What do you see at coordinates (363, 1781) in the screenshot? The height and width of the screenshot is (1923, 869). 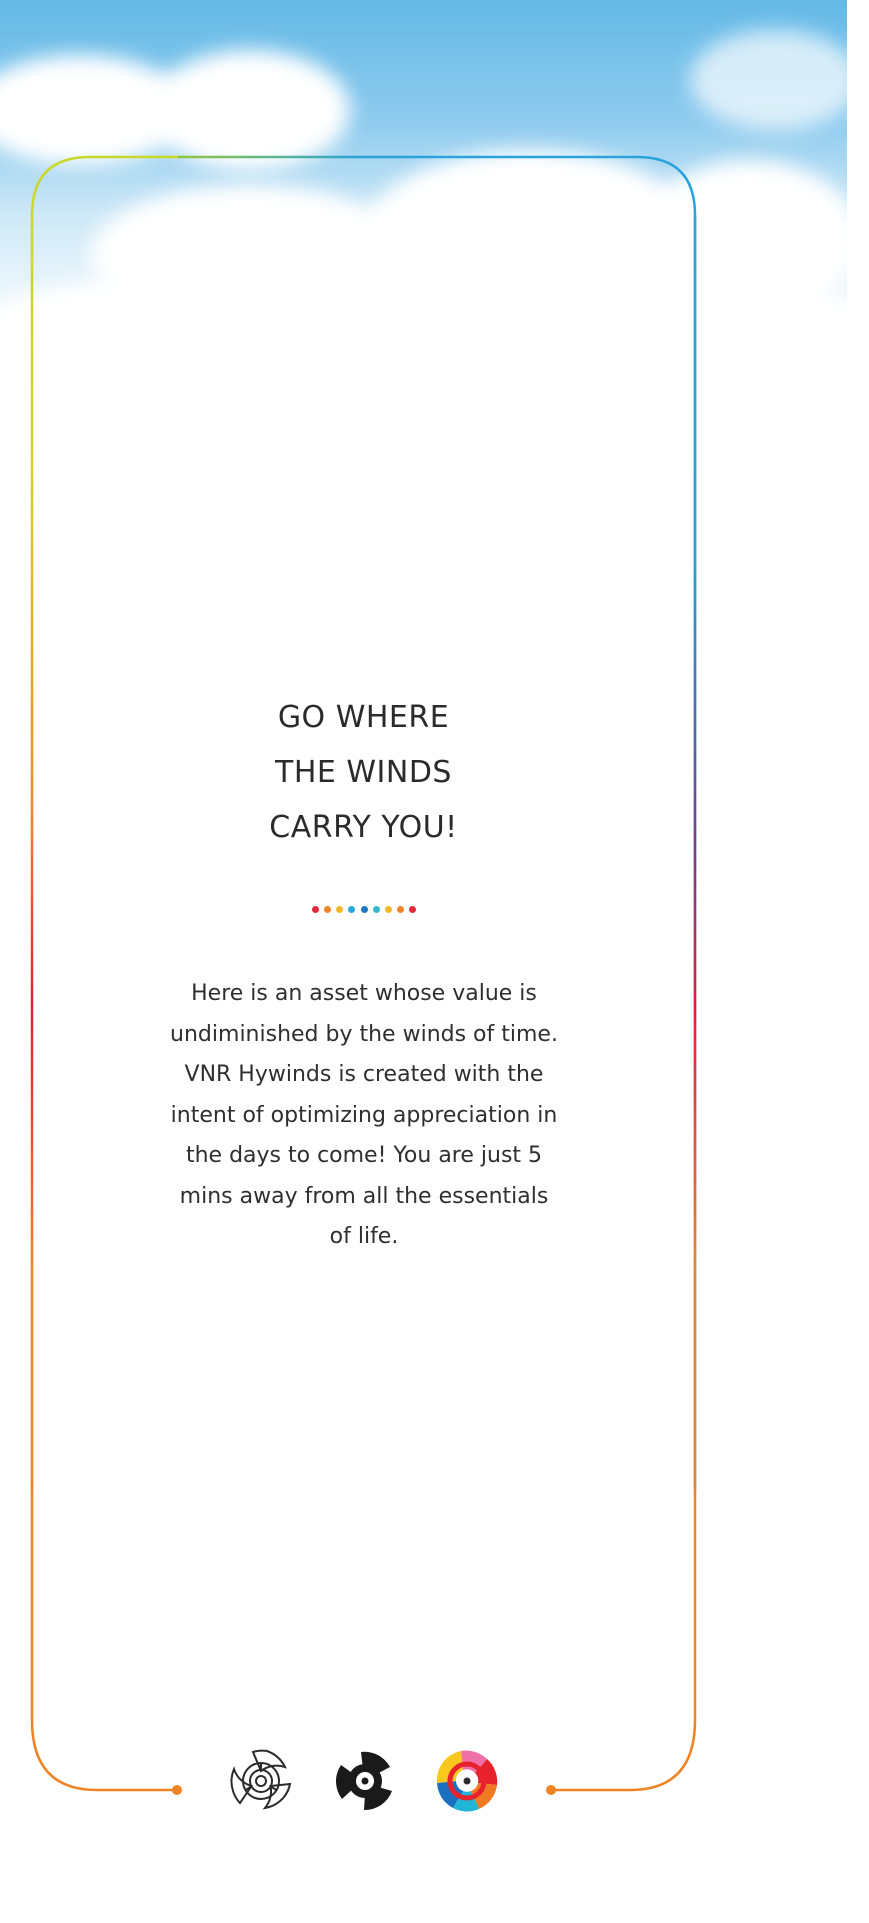 I see `pinwheel-black-icon` at bounding box center [363, 1781].